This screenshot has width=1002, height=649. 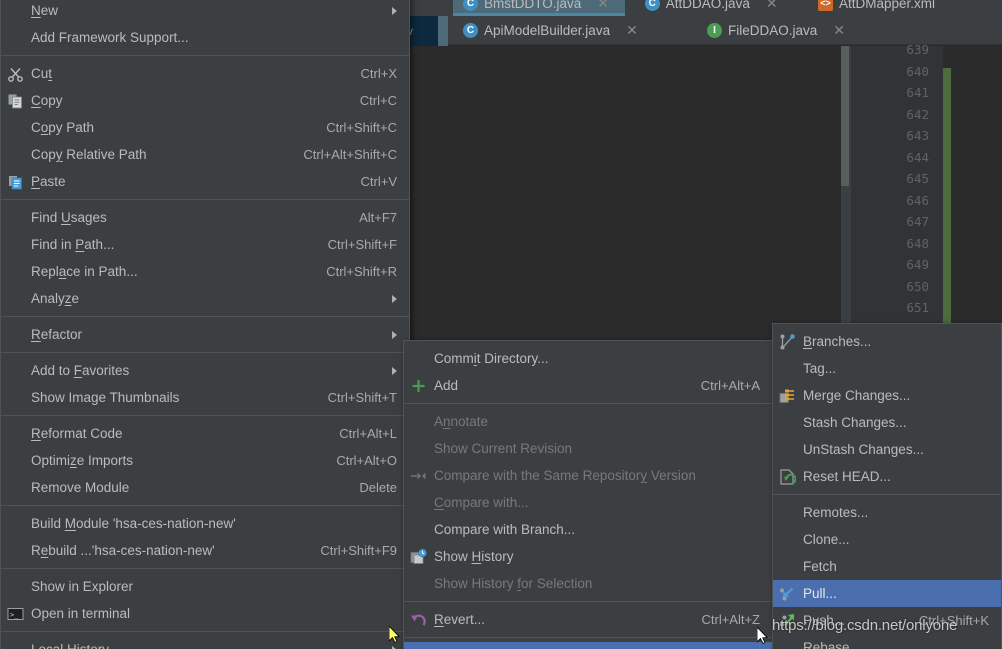 I want to click on editor-tab-fileddao-java: I FileDDAO.java ✕, so click(x=785, y=30).